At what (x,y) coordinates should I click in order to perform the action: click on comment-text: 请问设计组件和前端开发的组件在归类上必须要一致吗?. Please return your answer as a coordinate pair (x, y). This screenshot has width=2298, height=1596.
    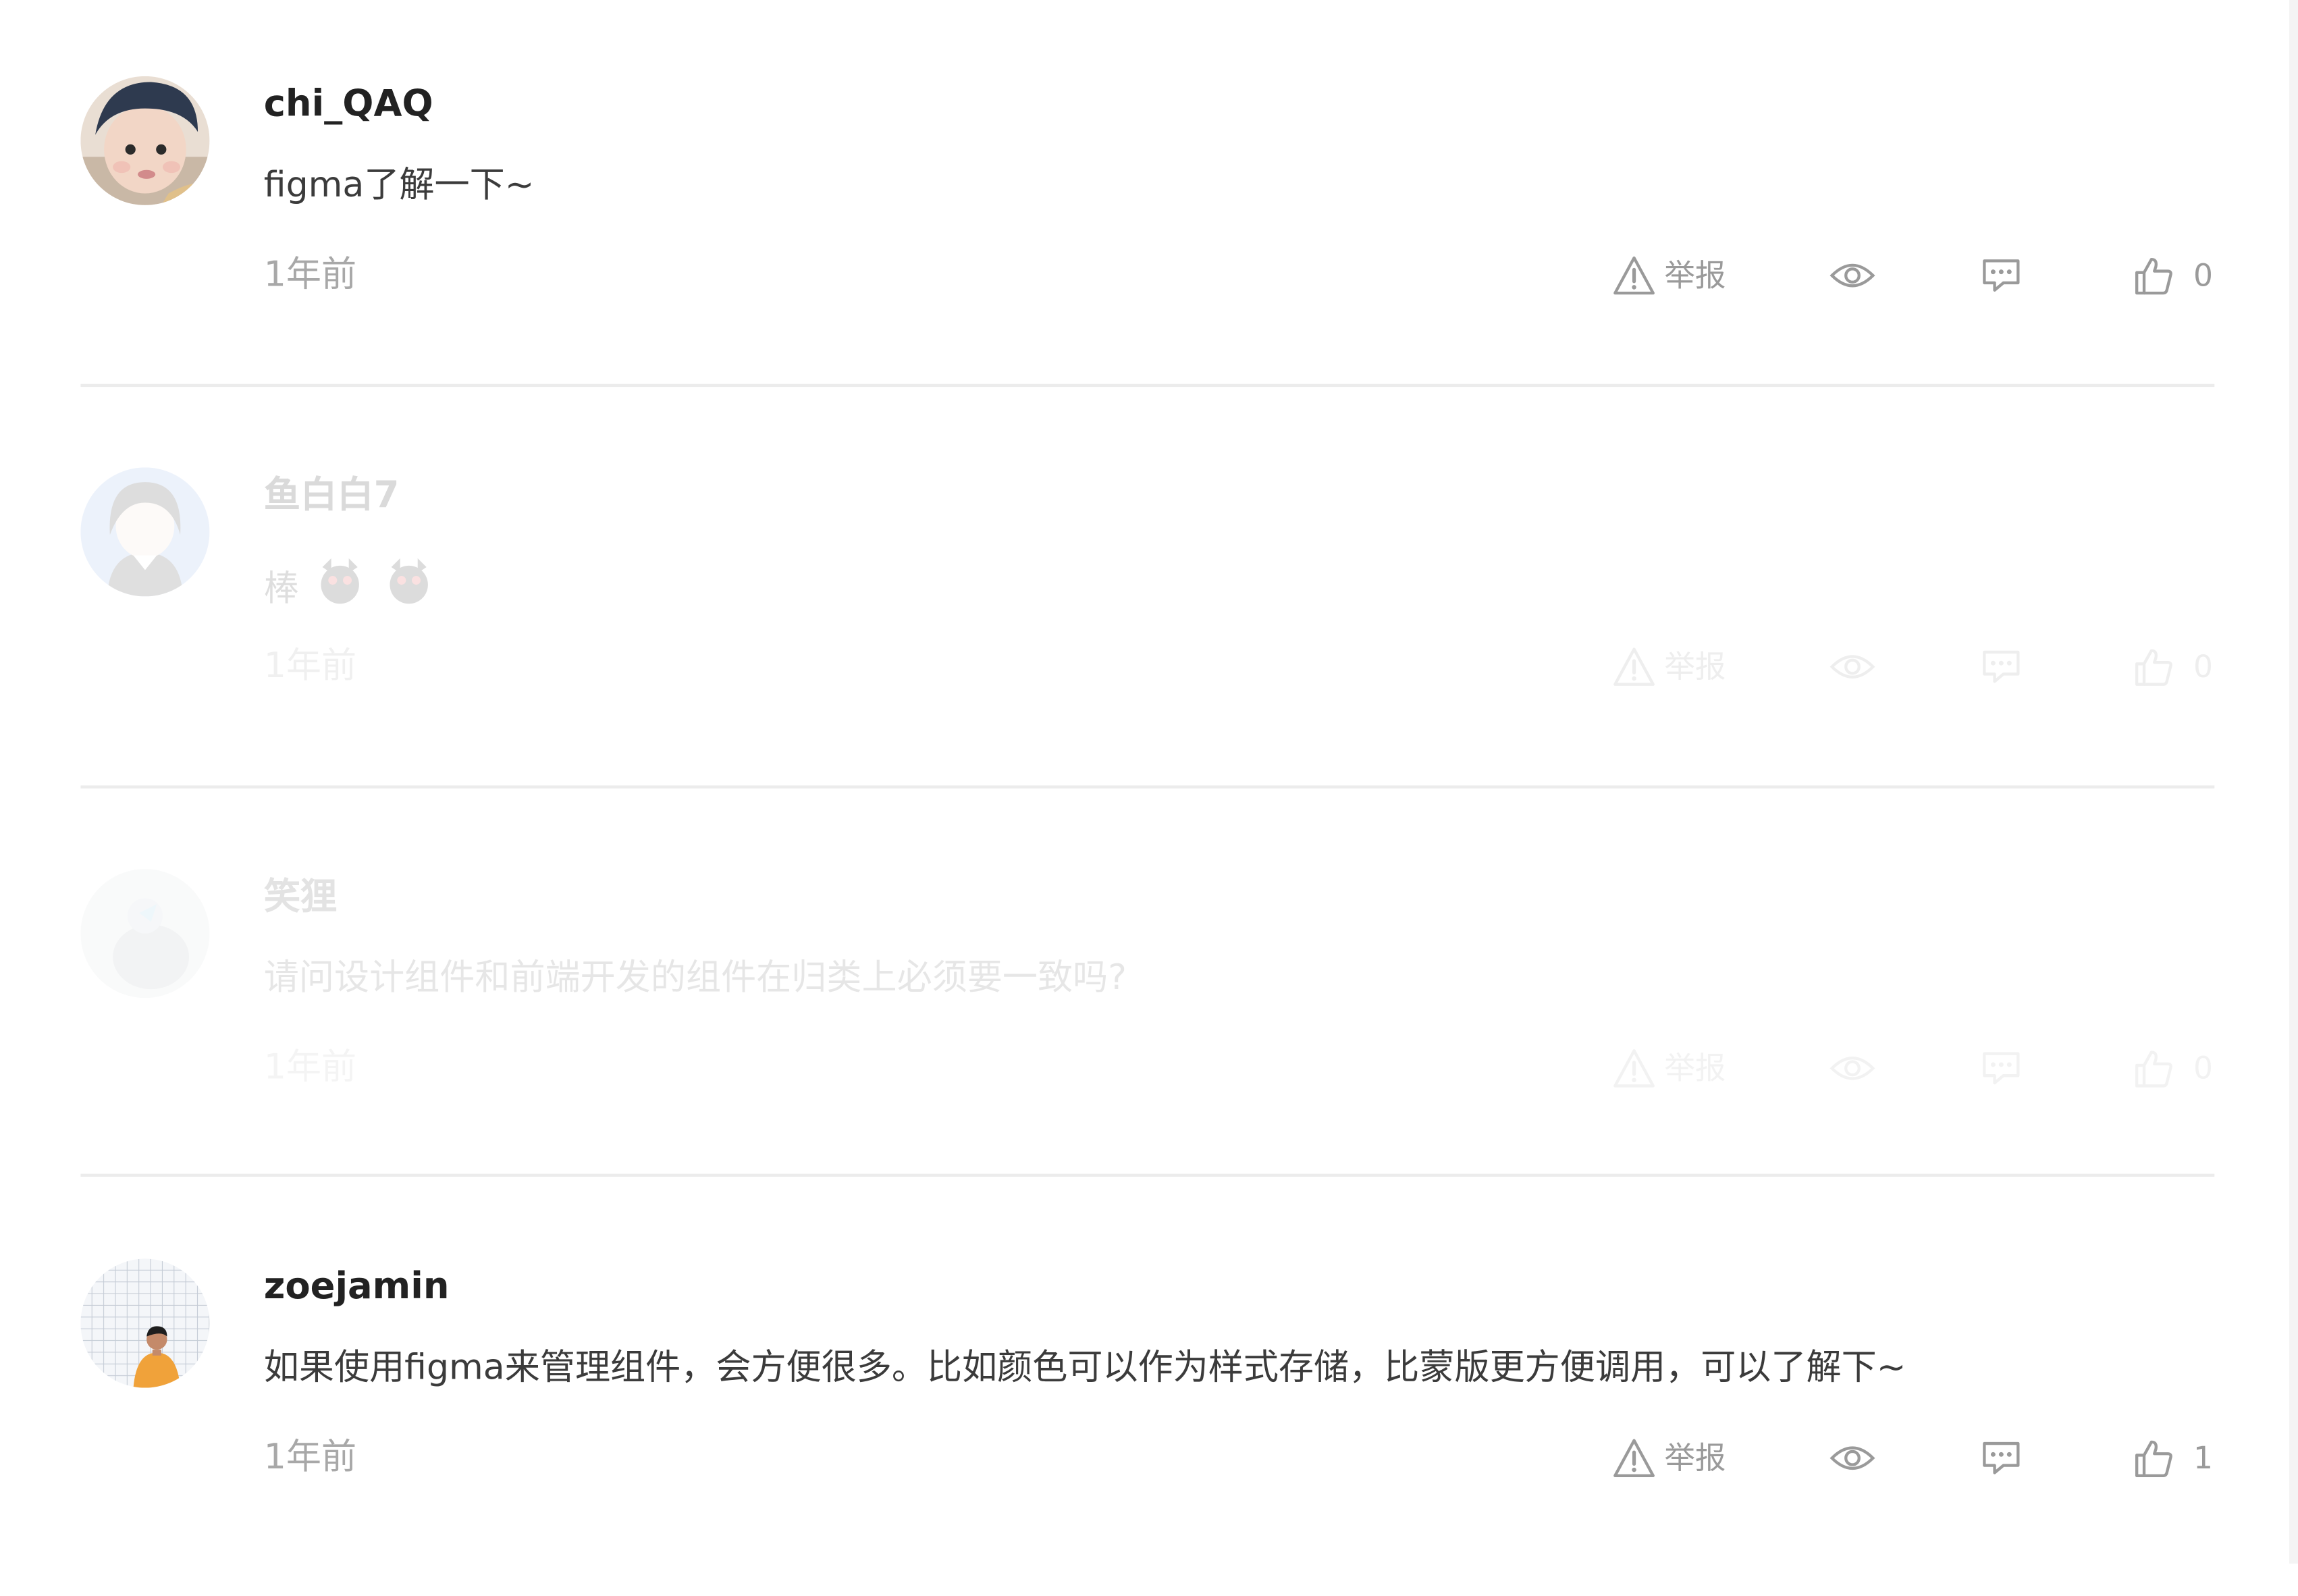
    Looking at the image, I should click on (695, 978).